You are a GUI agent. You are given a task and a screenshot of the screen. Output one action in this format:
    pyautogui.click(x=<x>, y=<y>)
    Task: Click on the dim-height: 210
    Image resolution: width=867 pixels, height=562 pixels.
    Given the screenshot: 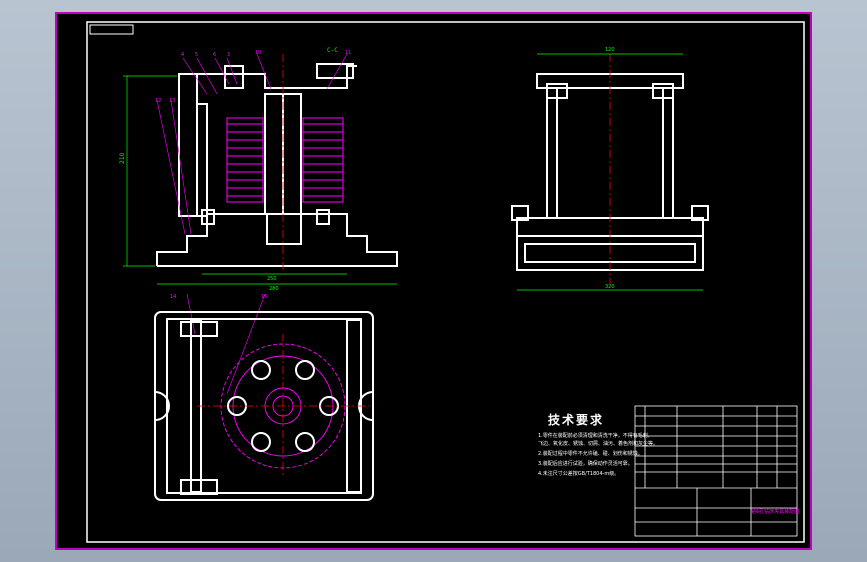 What is the action you would take?
    pyautogui.click(x=122, y=158)
    